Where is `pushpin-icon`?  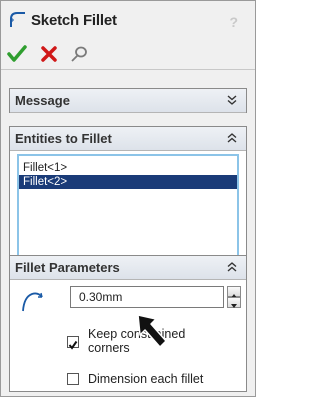 pushpin-icon is located at coordinates (79, 54).